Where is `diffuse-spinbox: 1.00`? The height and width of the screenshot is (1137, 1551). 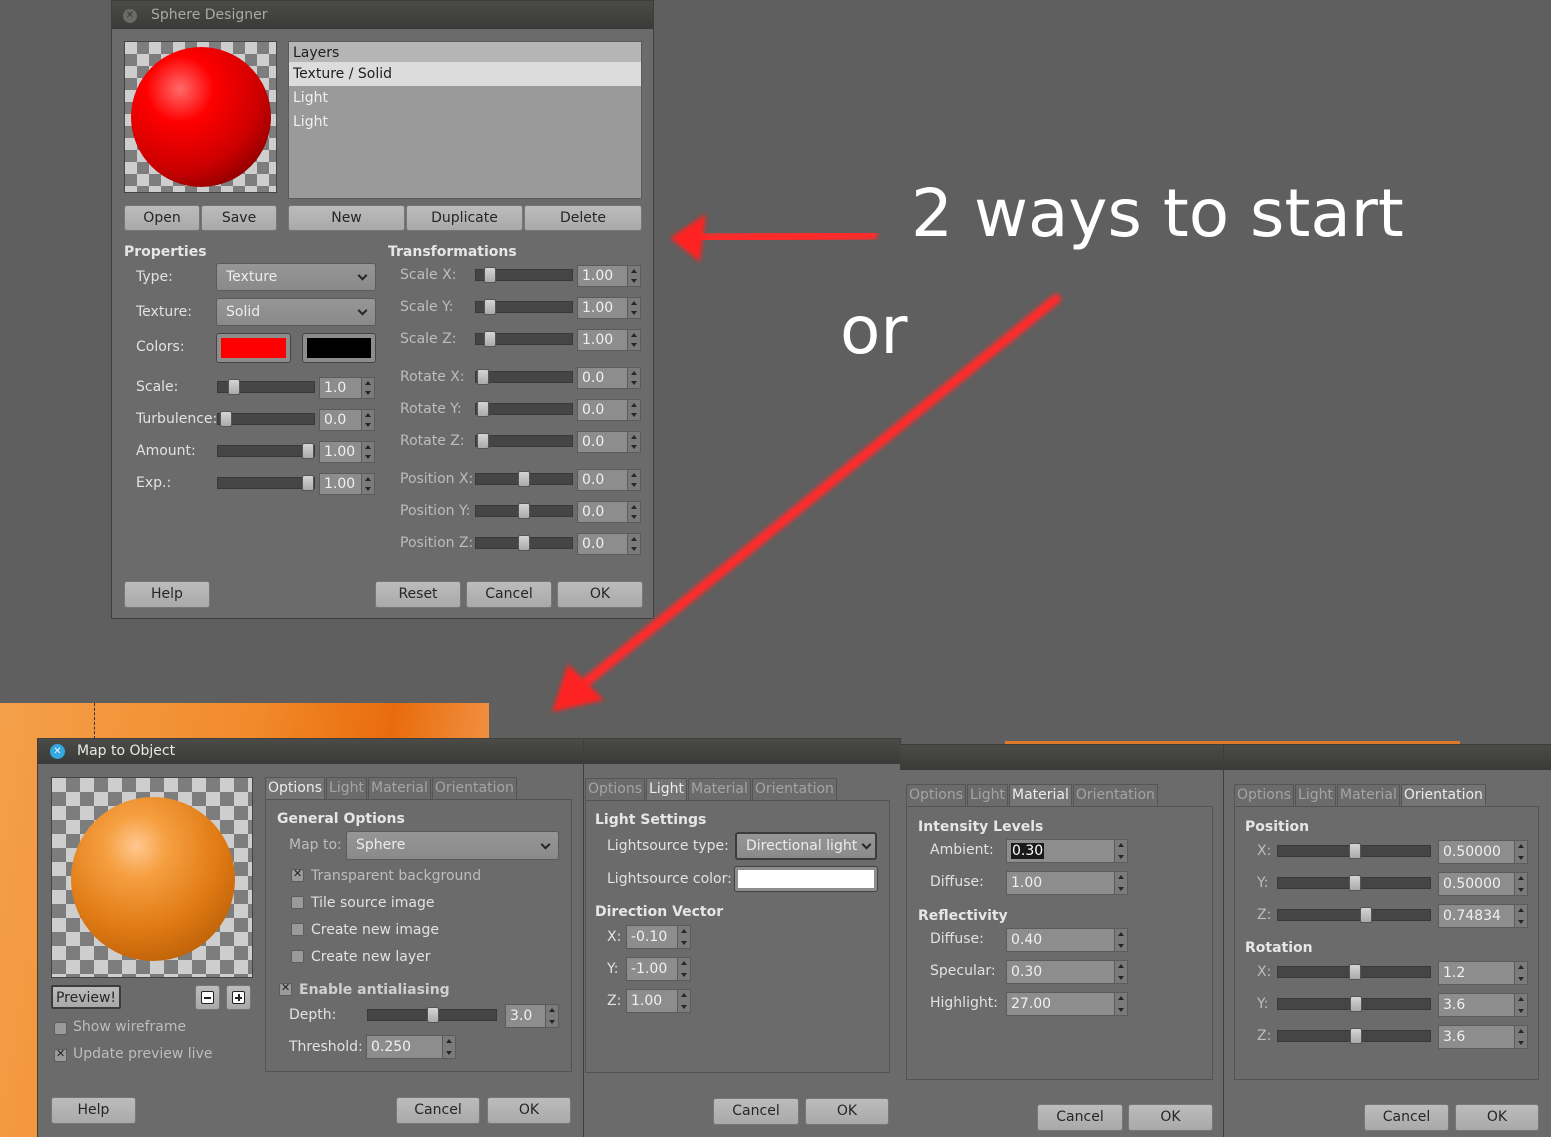 diffuse-spinbox: 1.00 is located at coordinates (1067, 883).